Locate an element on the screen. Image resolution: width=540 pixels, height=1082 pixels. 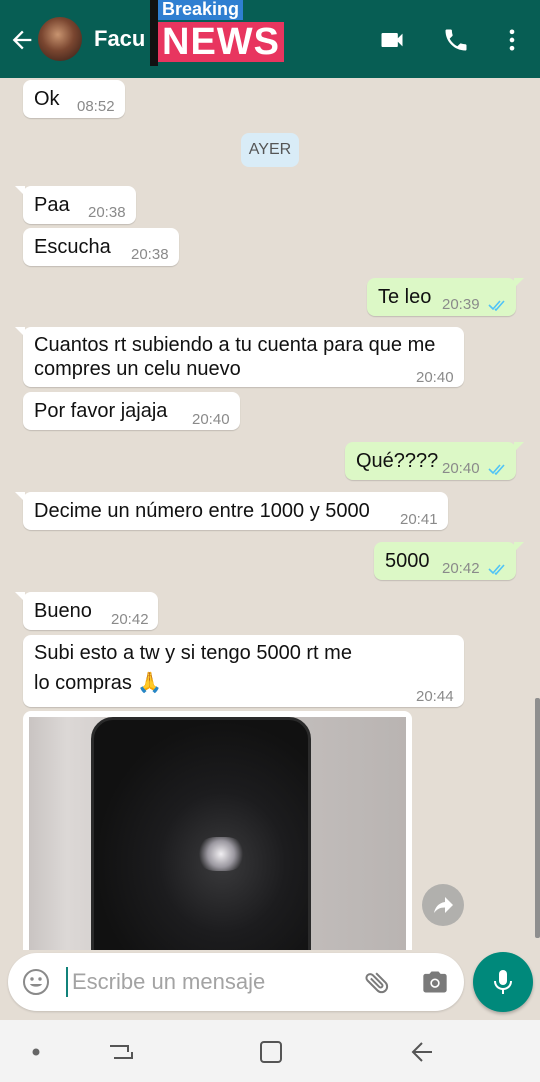
message-text: Paa is located at coordinates (52, 205).